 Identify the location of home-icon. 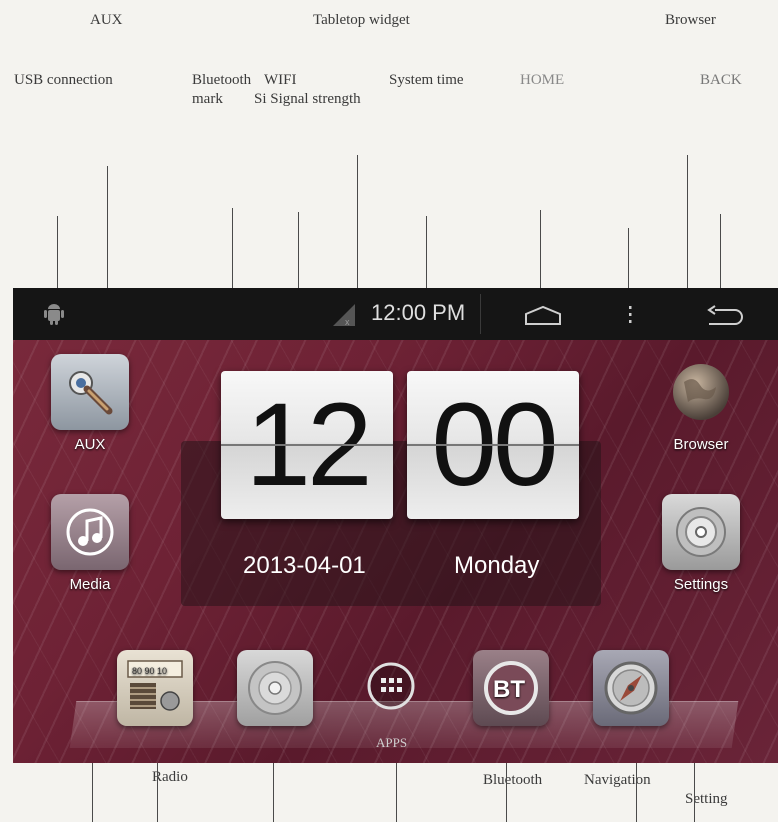
(543, 317).